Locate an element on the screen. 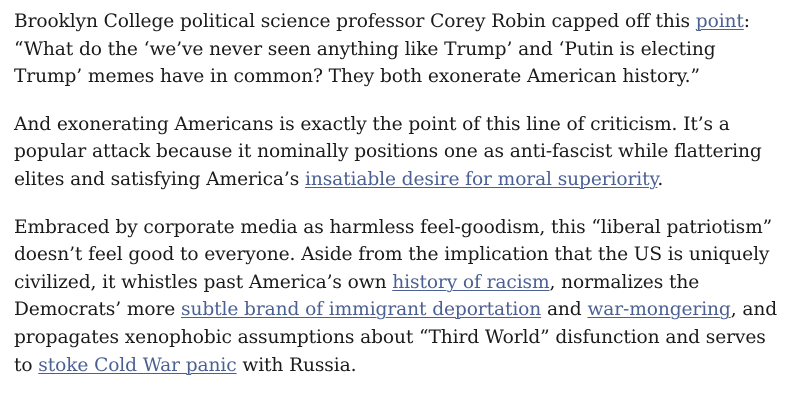 Image resolution: width=795 pixels, height=420 pixels. paragraph-text: with Russia. is located at coordinates (296, 365).